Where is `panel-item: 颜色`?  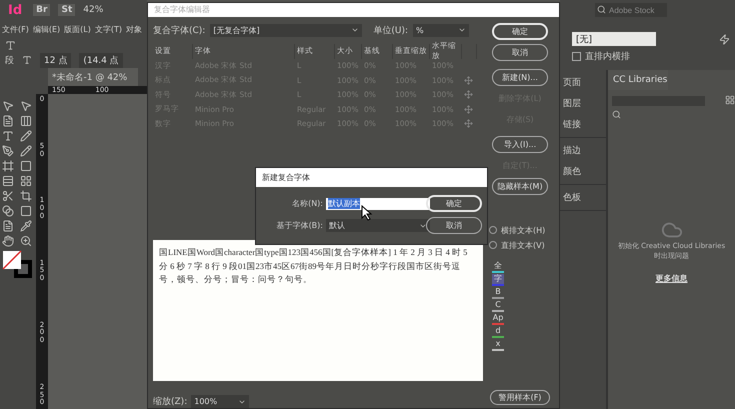 panel-item: 颜色 is located at coordinates (583, 171).